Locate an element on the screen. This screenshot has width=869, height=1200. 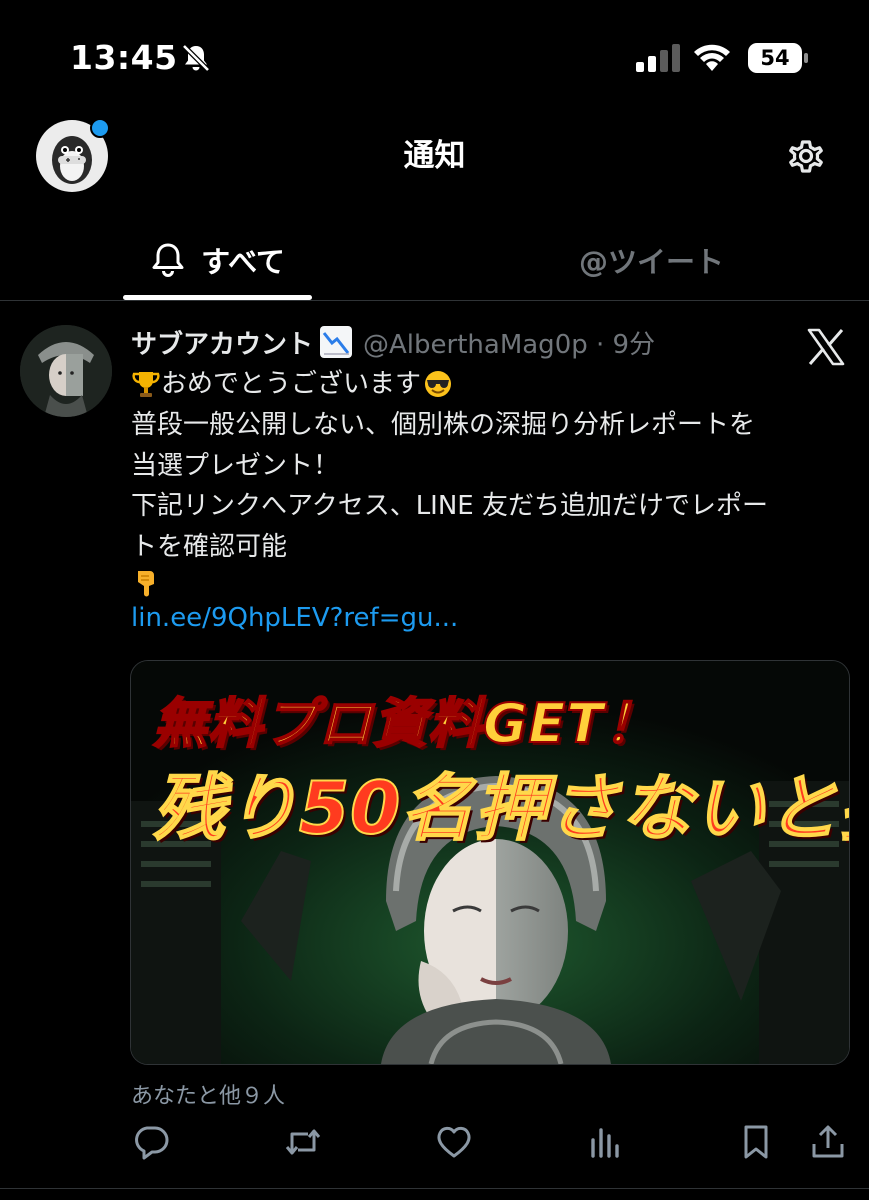
battery-level: 54 is located at coordinates (775, 58).